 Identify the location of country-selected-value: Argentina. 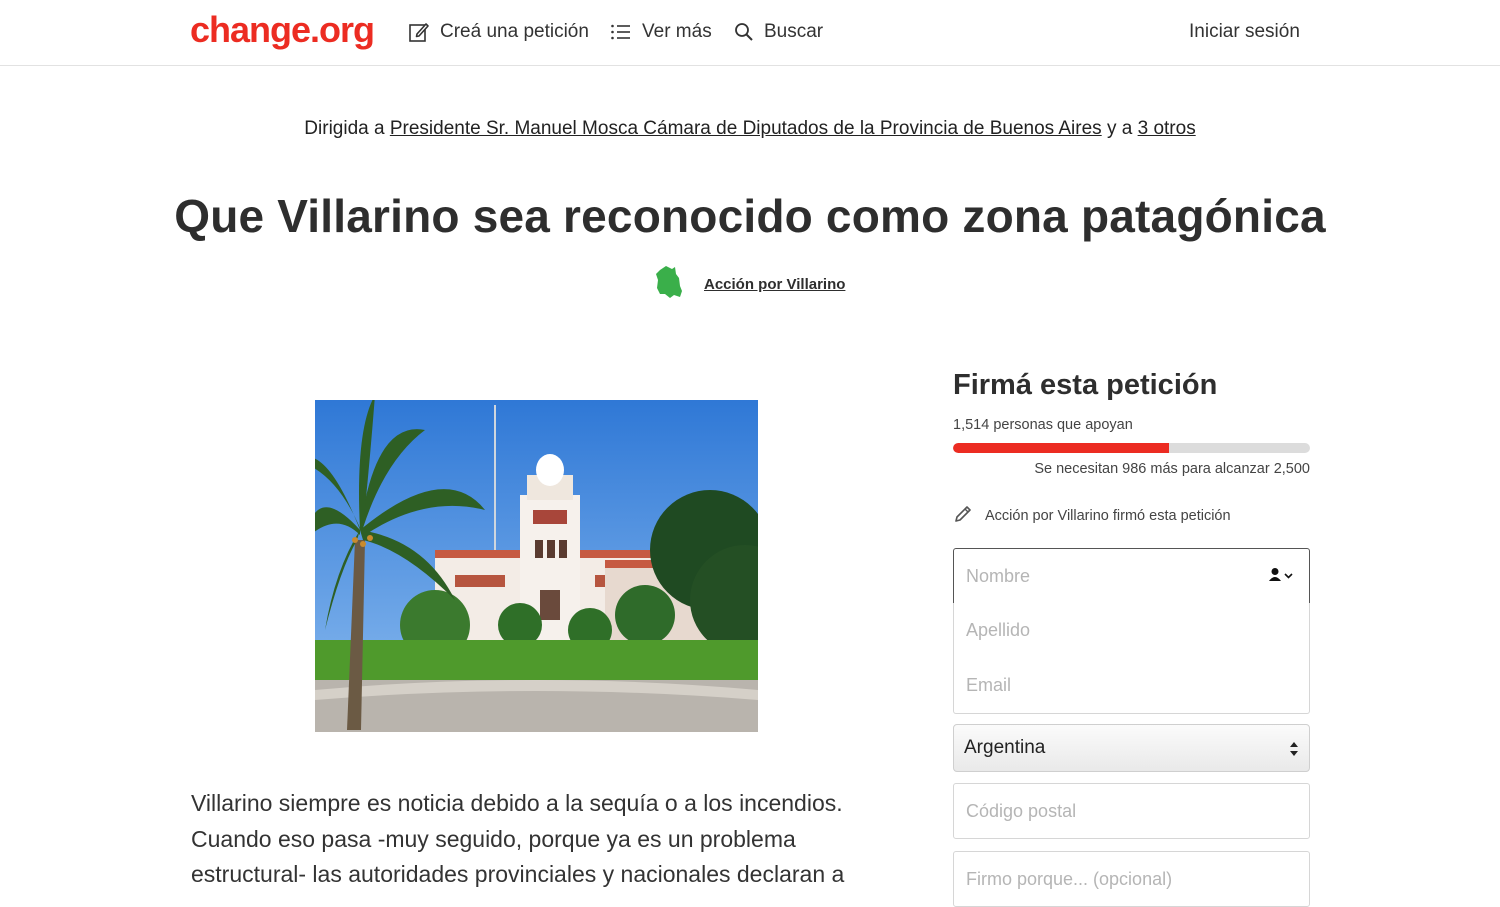
(1005, 747).